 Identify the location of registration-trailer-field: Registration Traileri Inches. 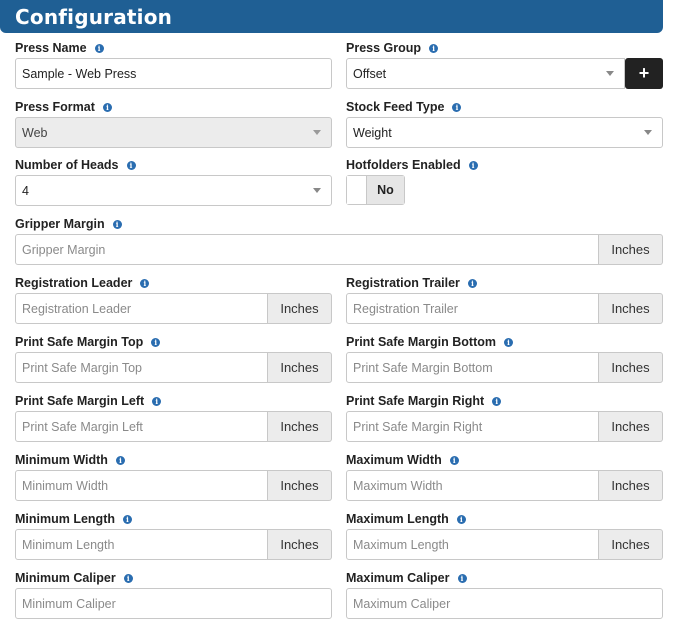
(504, 300).